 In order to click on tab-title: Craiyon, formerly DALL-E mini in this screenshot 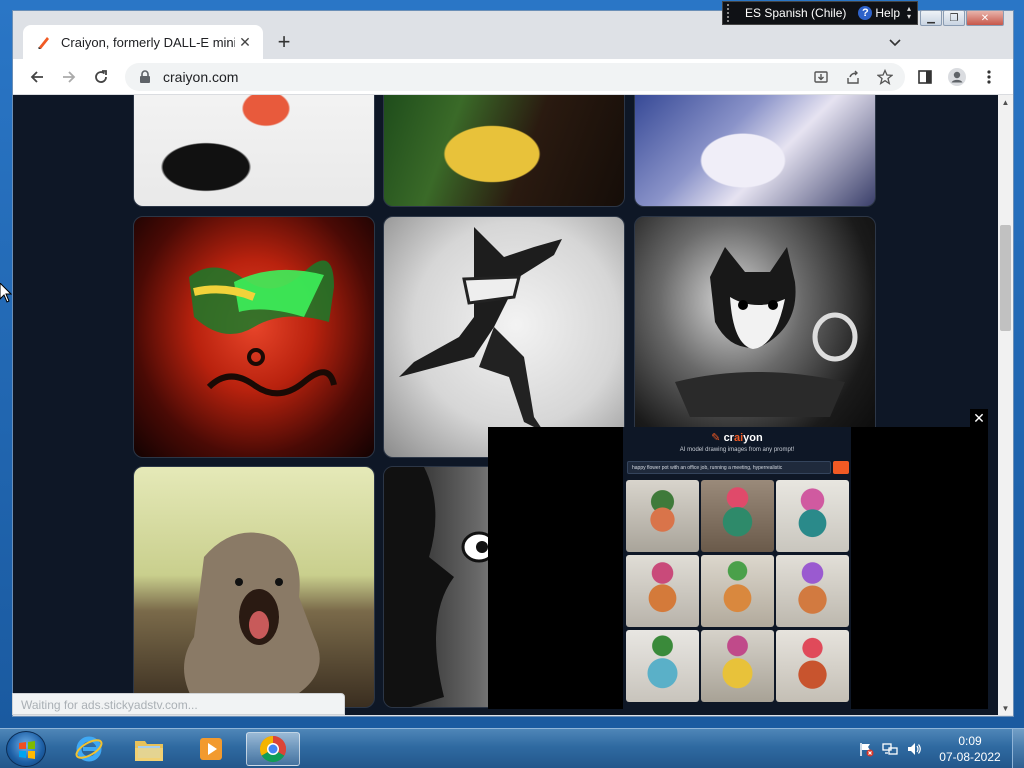, I will do `click(148, 42)`.